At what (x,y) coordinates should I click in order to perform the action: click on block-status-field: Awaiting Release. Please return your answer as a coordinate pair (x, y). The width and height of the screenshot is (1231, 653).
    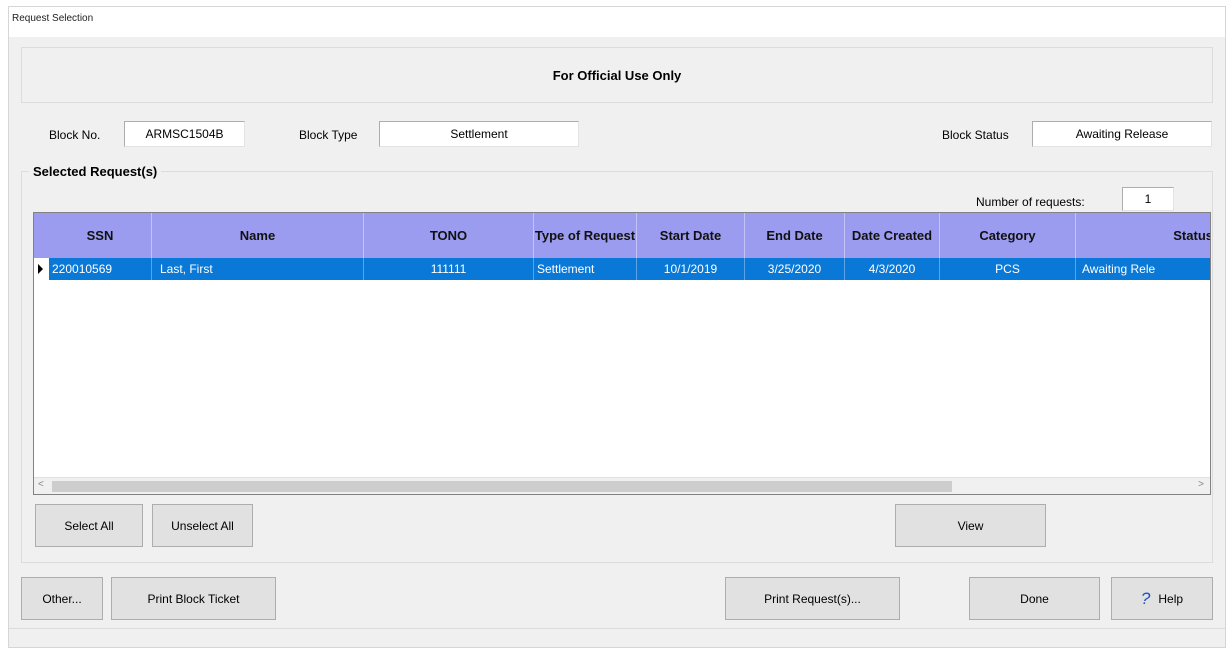
    Looking at the image, I should click on (1122, 134).